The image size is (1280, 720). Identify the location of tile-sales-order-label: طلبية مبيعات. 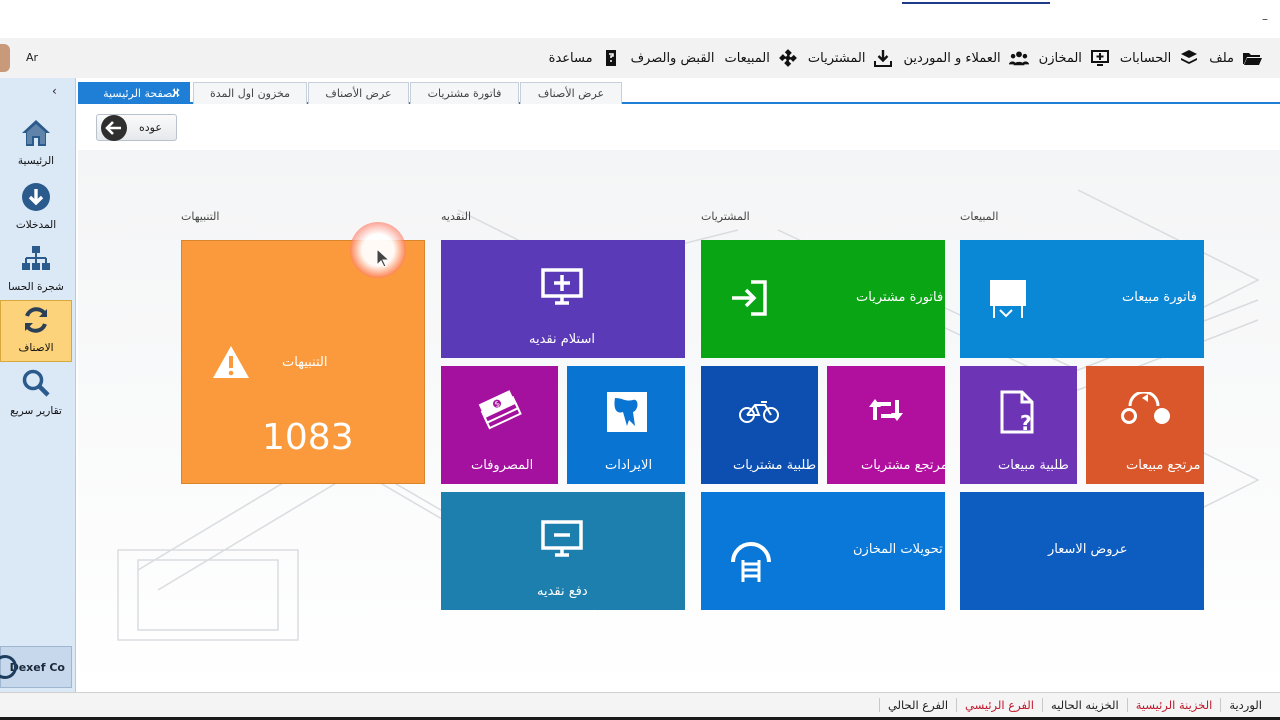
(1033, 465).